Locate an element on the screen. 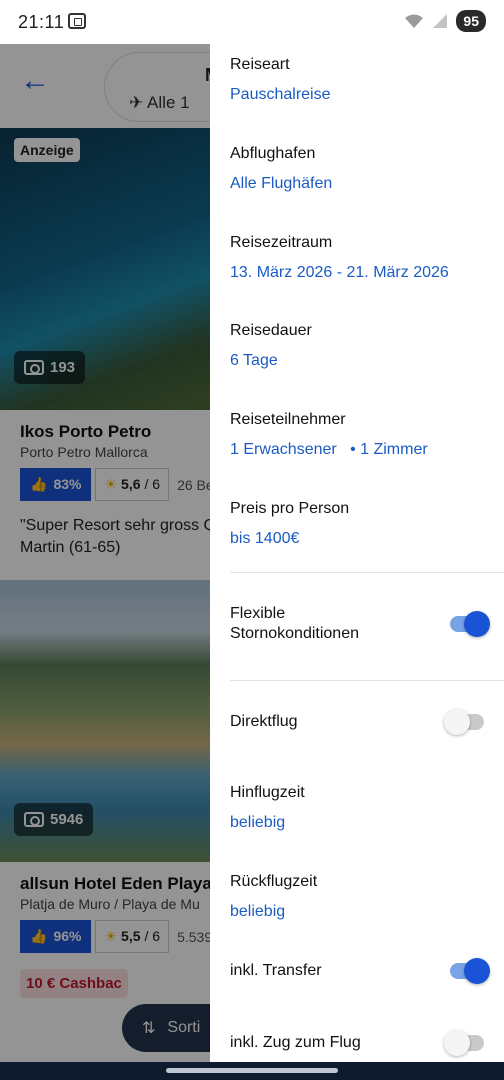 The image size is (504, 1080). signal-icon is located at coordinates (440, 21).